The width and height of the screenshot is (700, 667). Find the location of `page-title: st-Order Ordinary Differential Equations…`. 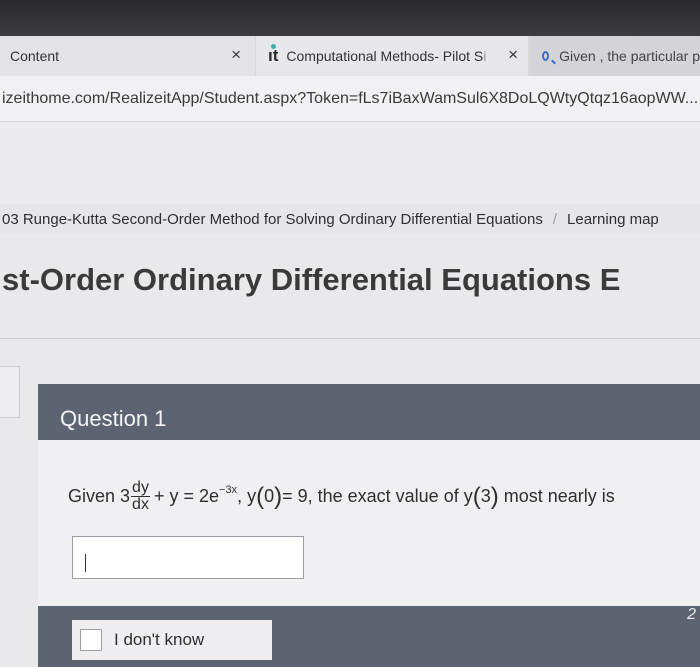

page-title: st-Order Ordinary Differential Equations… is located at coordinates (311, 279).